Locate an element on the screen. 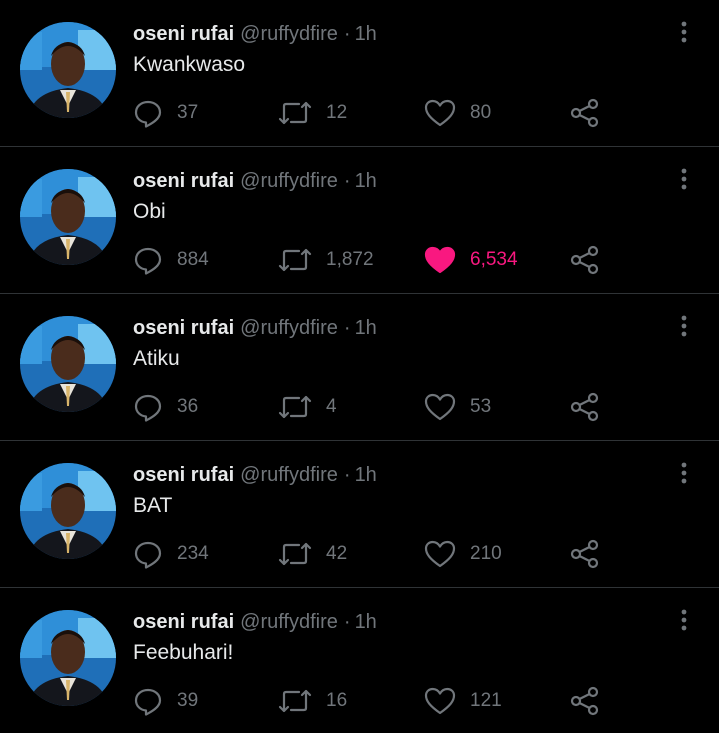 This screenshot has height=733, width=719. reply-button: 234 is located at coordinates (171, 554).